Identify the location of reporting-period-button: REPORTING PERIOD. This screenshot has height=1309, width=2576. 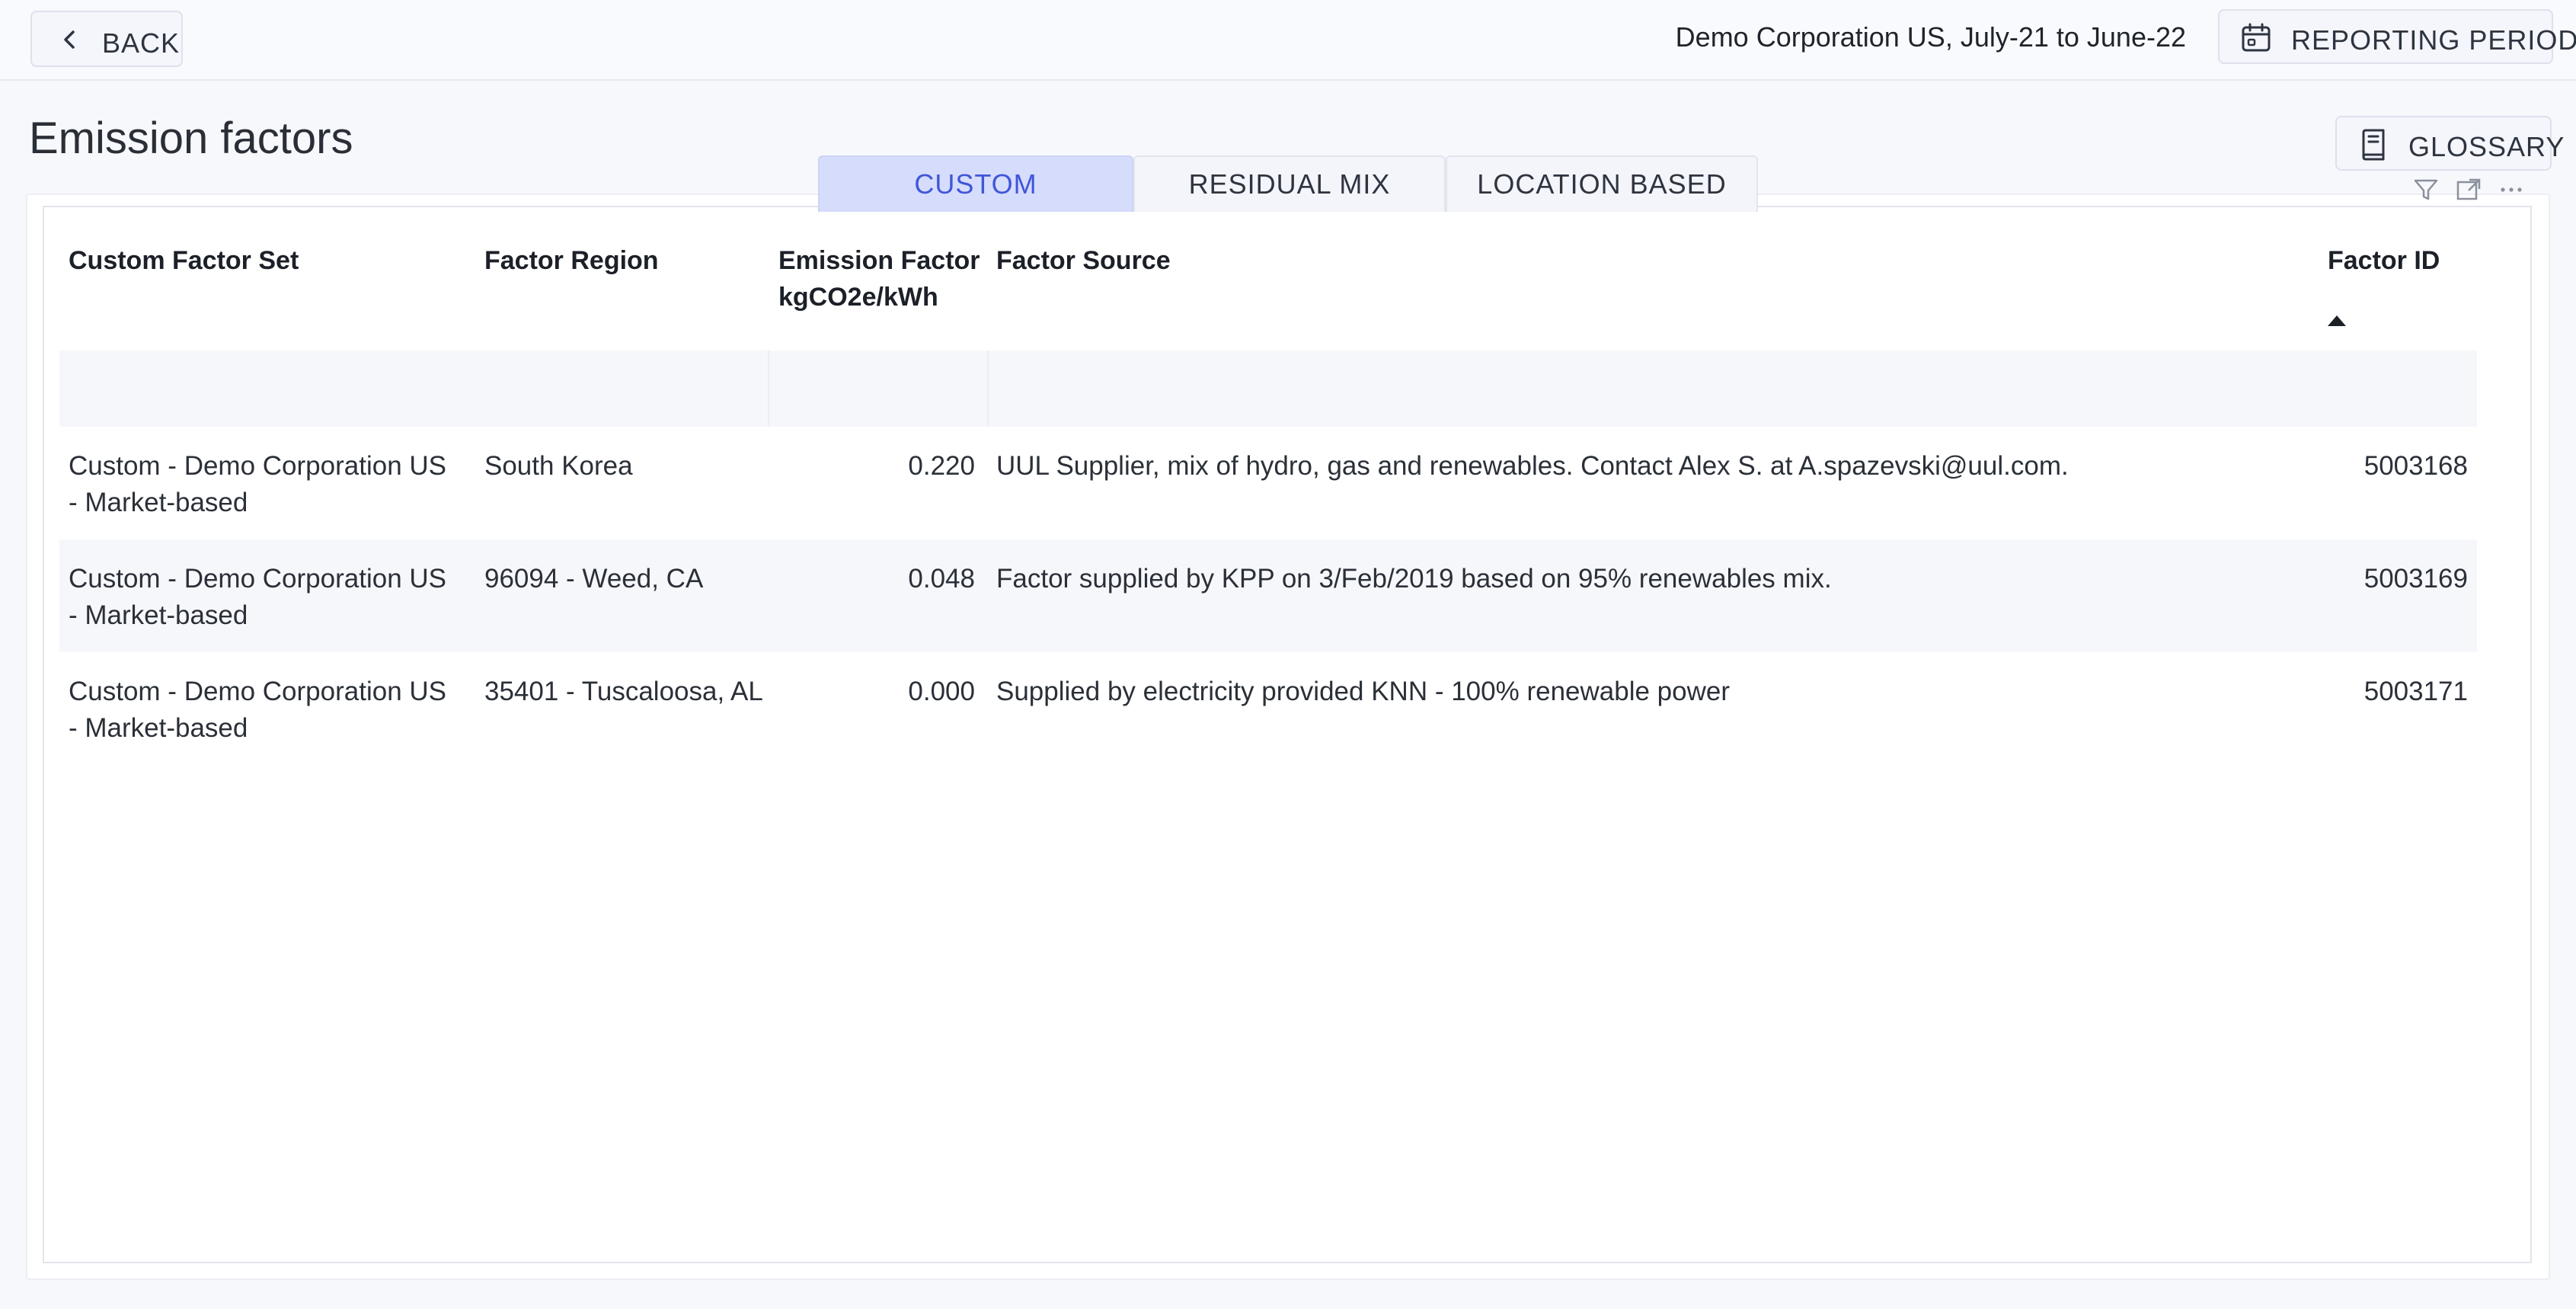
(2397, 36).